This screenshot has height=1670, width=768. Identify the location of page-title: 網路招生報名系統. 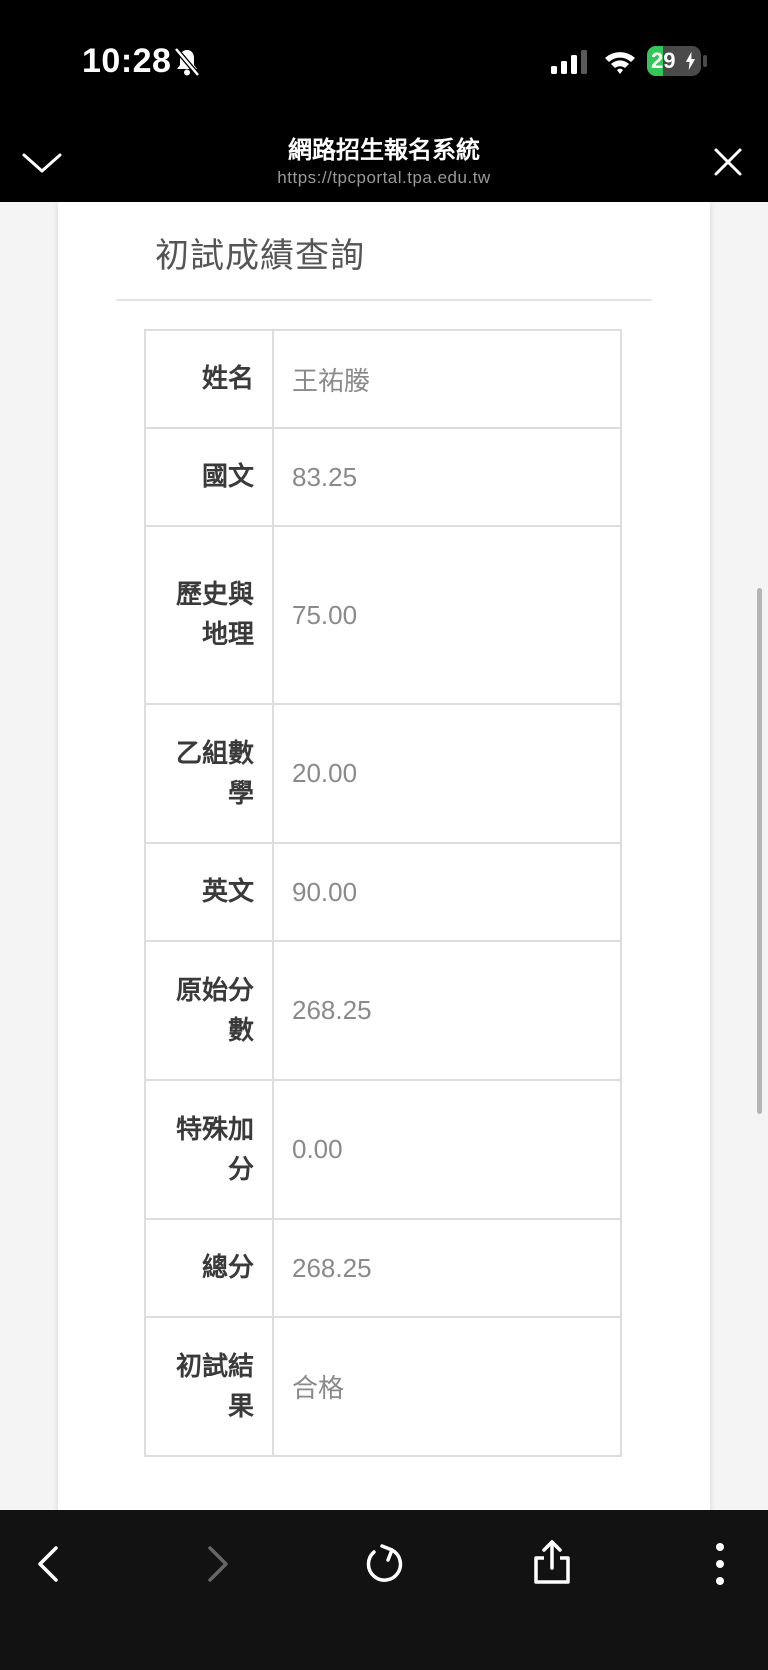
(384, 150).